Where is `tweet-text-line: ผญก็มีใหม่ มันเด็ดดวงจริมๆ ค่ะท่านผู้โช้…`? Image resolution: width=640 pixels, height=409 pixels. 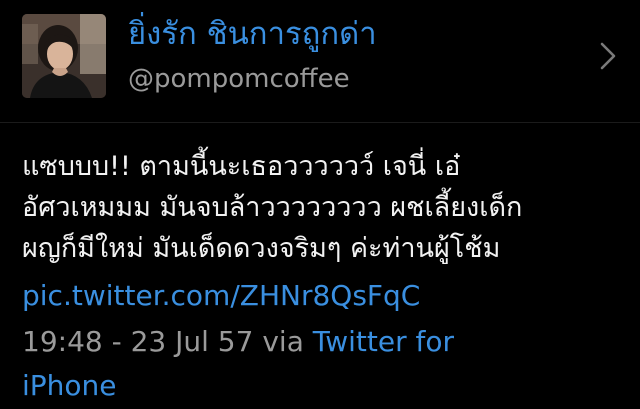
tweet-text-line: ผญก็มีใหม่ มันเด็ดดวงจริมๆ ค่ะท่านผู้โช้… is located at coordinates (261, 248).